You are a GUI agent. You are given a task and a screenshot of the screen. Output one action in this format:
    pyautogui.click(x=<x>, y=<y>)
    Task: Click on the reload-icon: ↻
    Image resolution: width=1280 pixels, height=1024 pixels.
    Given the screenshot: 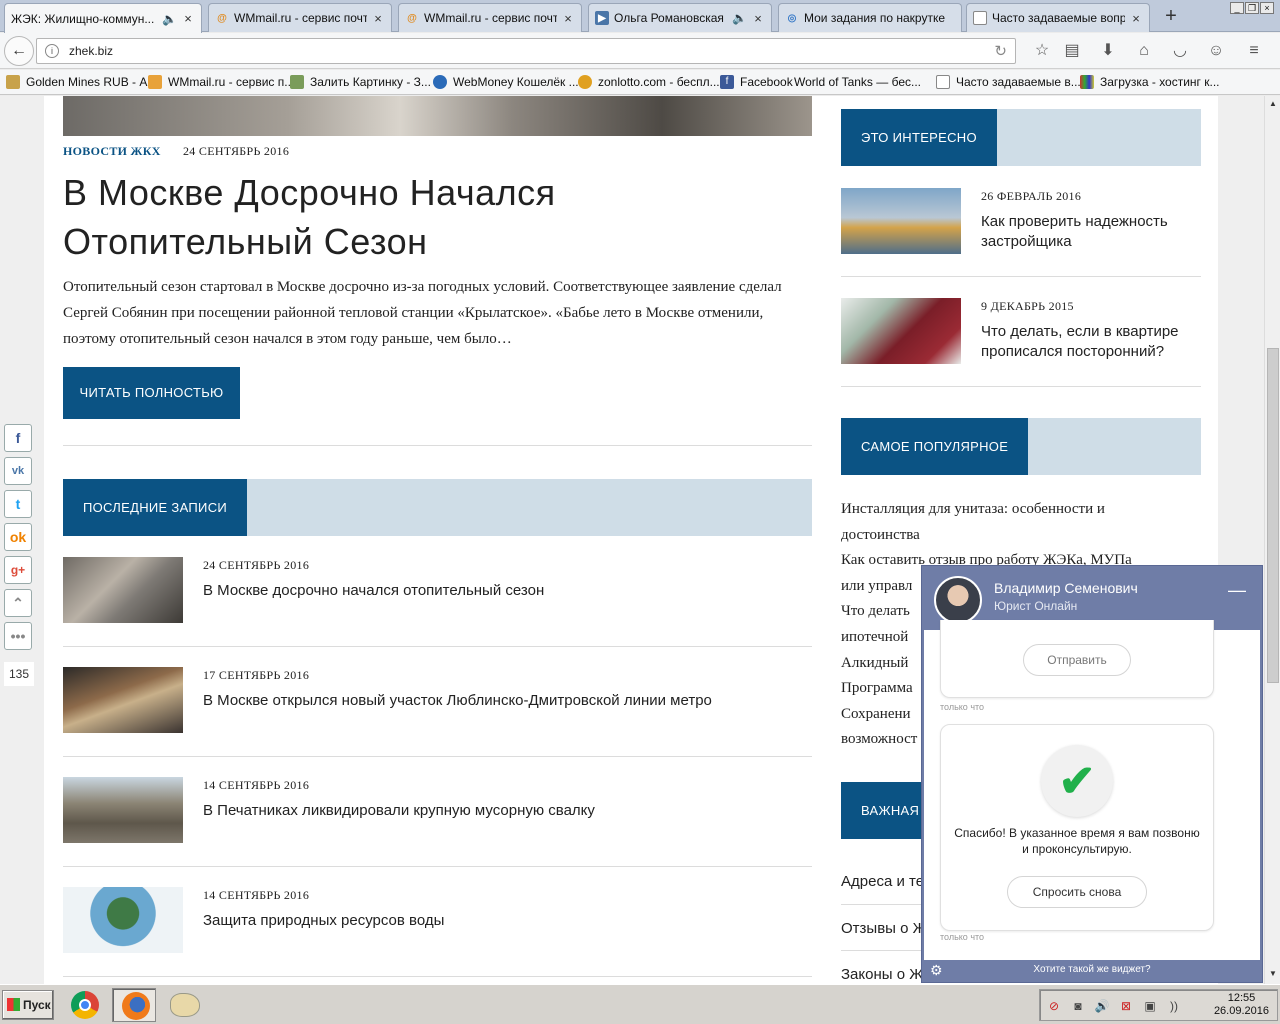 What is the action you would take?
    pyautogui.click(x=1000, y=51)
    